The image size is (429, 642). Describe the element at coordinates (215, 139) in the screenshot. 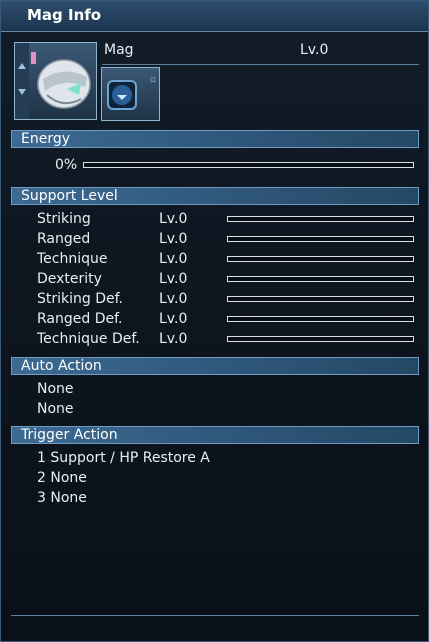

I see `energy-section-header: Energy` at that location.